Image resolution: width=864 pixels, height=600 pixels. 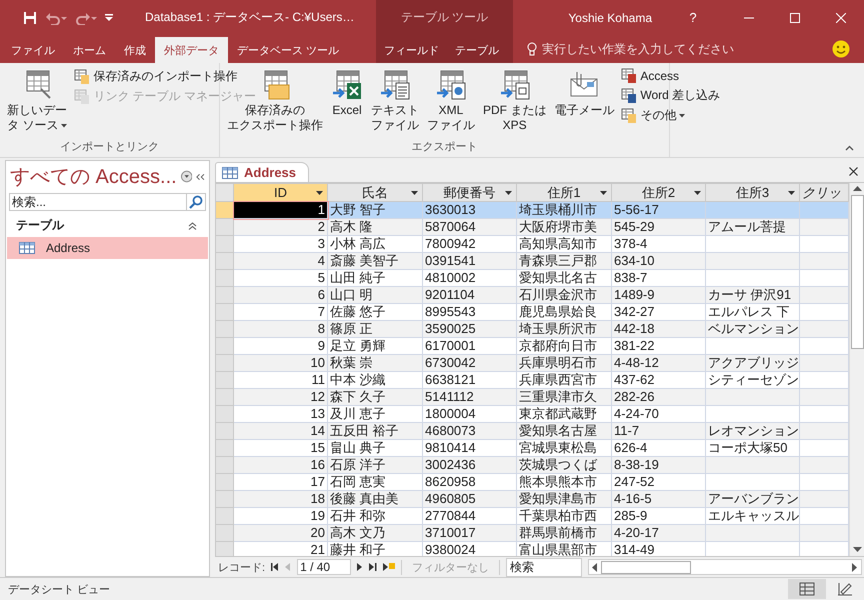 I want to click on ribbon-button: テキスト ファイル, so click(x=395, y=103).